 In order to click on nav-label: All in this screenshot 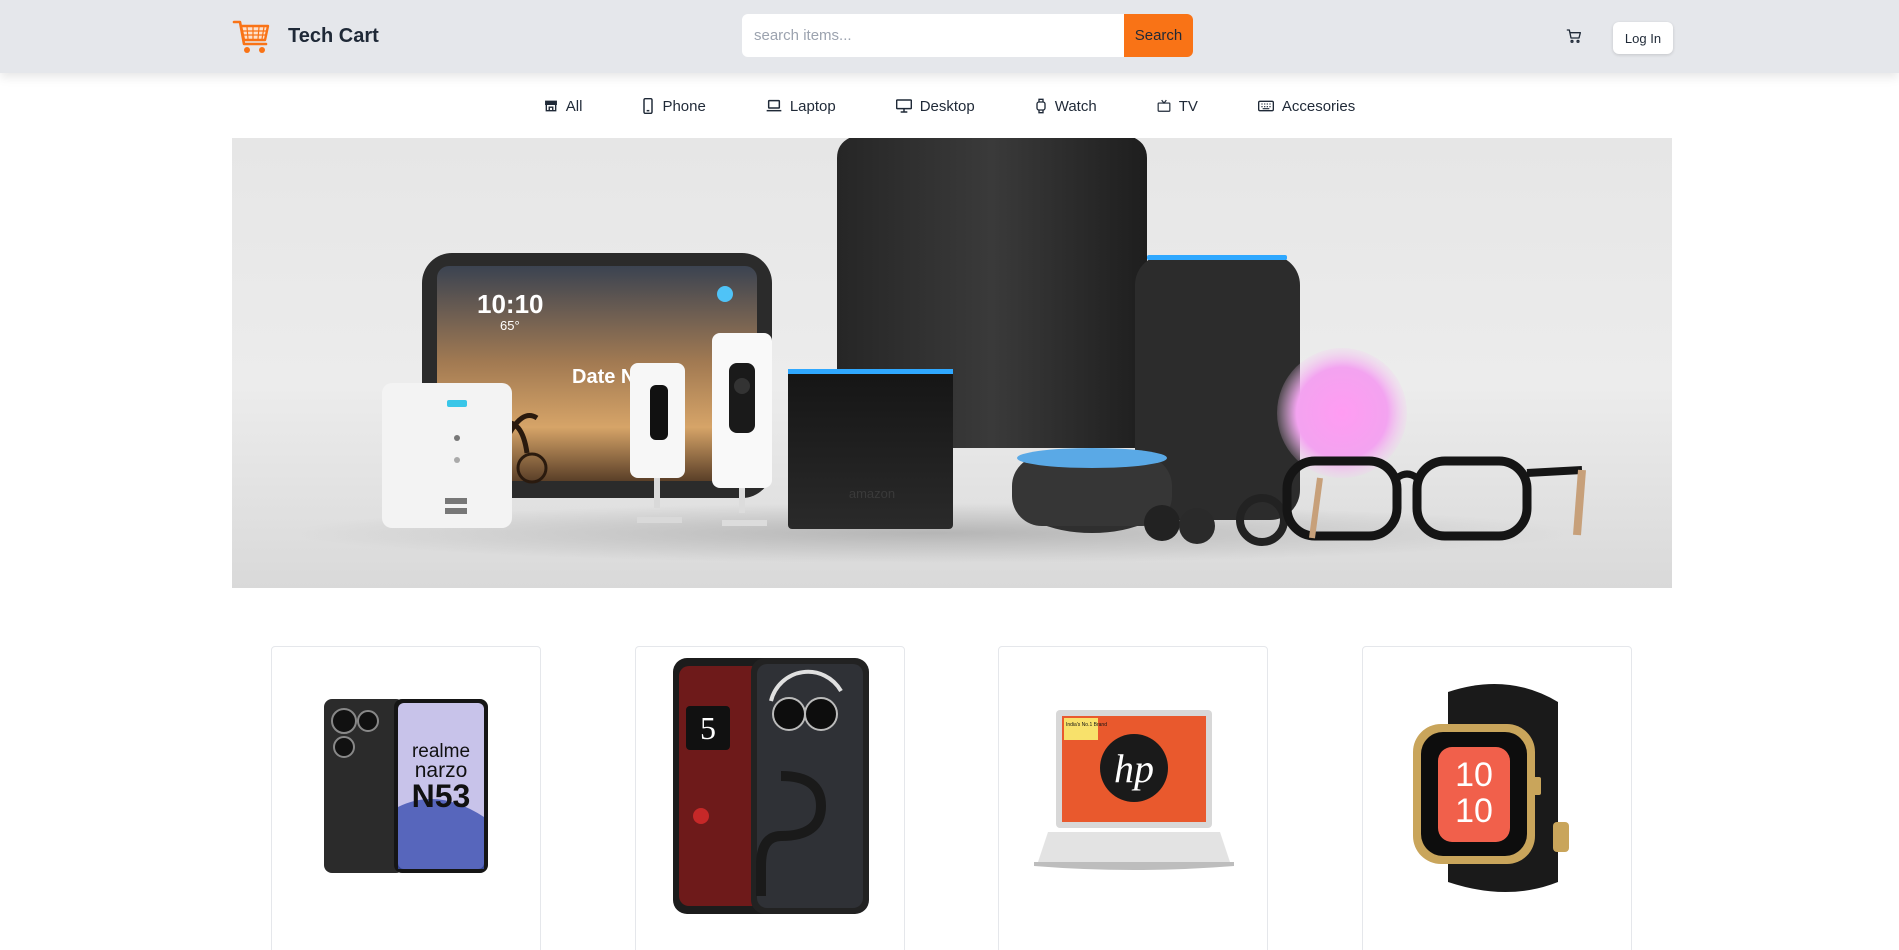, I will do `click(574, 106)`.